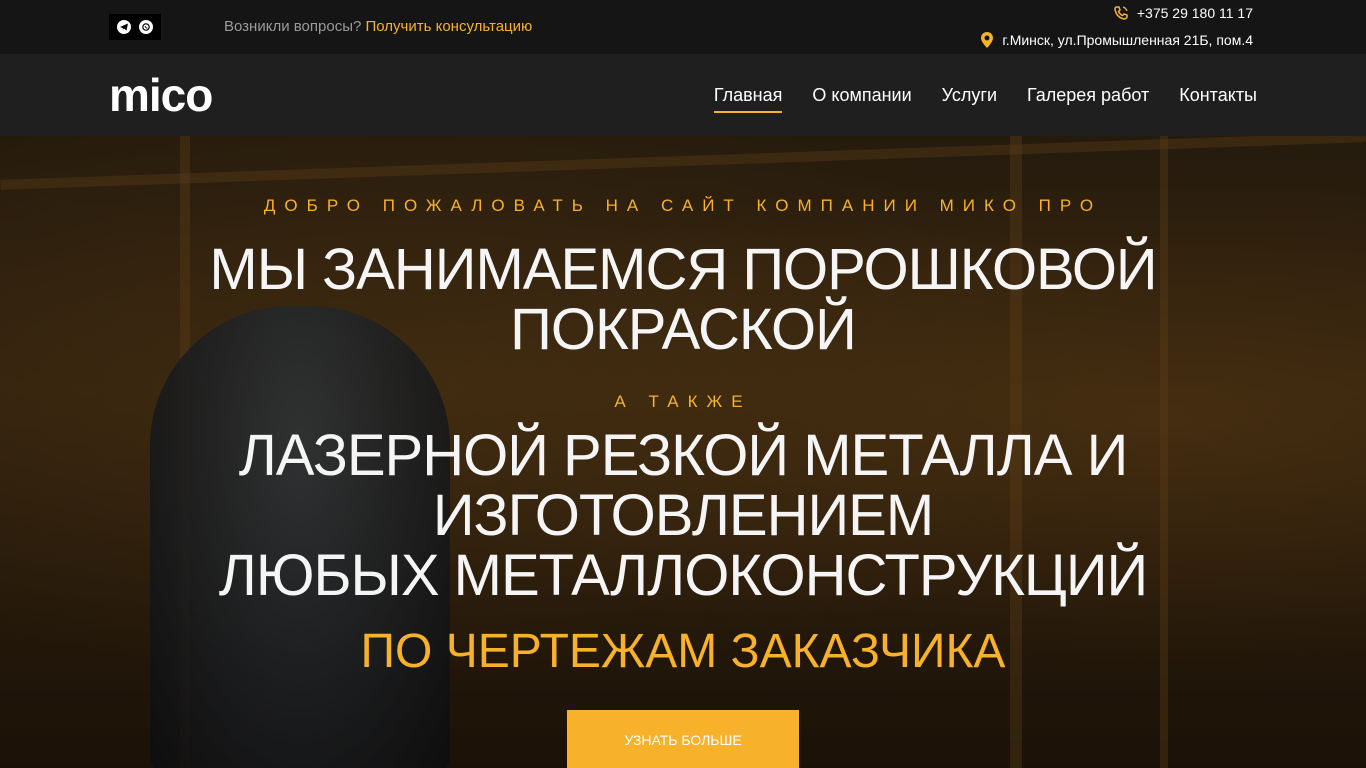 The width and height of the screenshot is (1366, 768). Describe the element at coordinates (748, 99) in the screenshot. I see `nav-item-home: Главная` at that location.